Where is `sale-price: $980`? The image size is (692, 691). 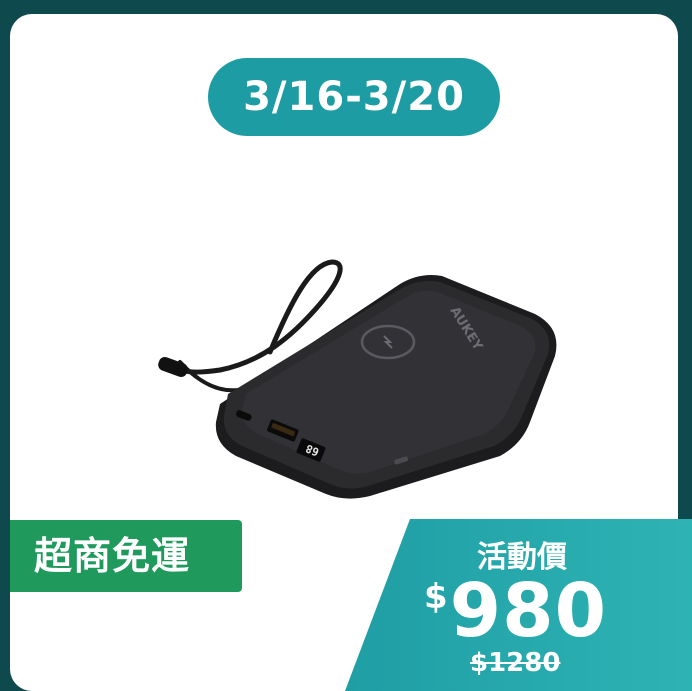 sale-price: $980 is located at coordinates (515, 611).